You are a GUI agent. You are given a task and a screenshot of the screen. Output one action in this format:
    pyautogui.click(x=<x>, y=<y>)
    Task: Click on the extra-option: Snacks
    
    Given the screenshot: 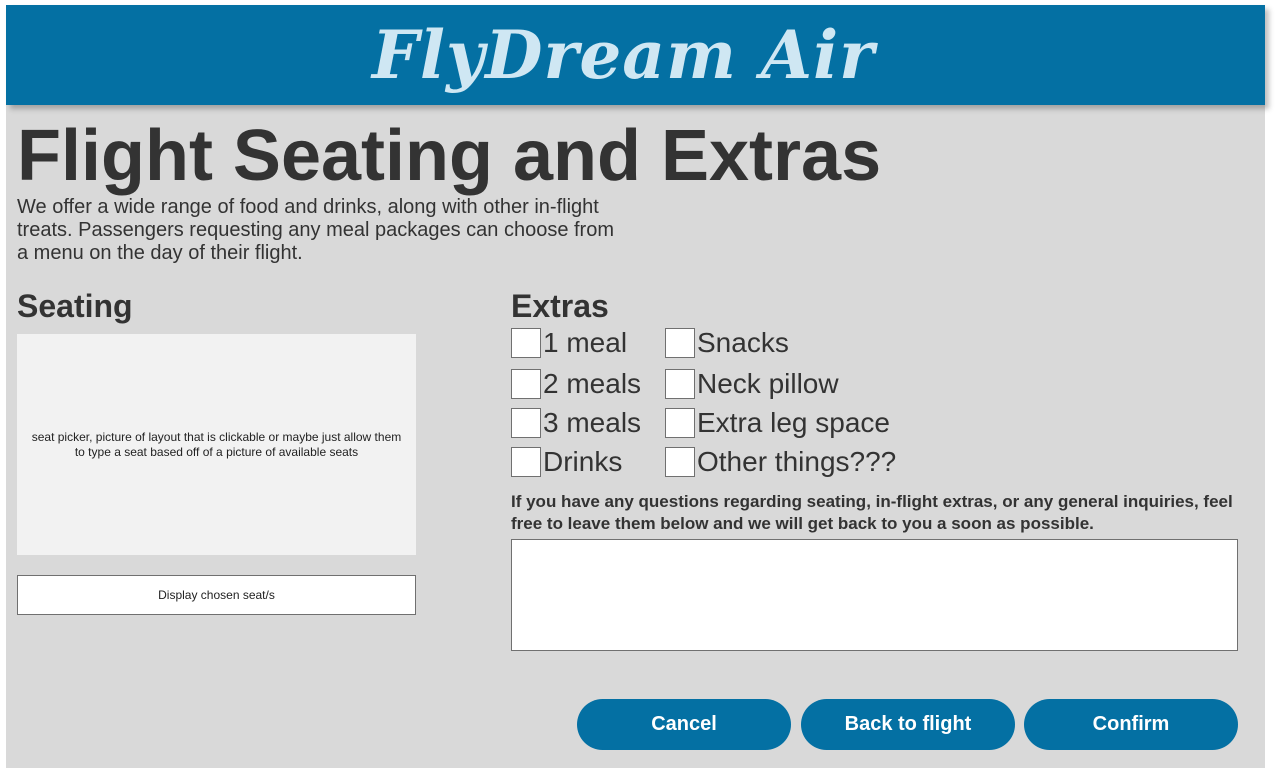 What is the action you would take?
    pyautogui.click(x=727, y=343)
    